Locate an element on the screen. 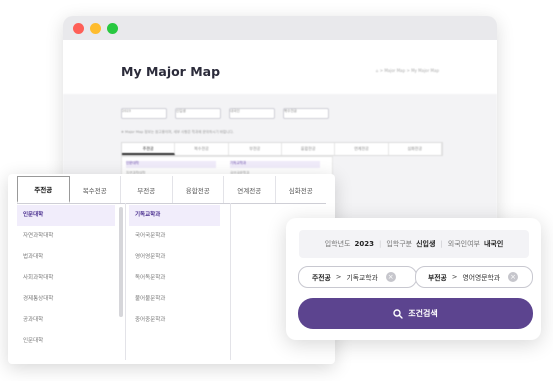 The width and height of the screenshot is (553, 381). admission-select: 신입생 is located at coordinates (198, 113).